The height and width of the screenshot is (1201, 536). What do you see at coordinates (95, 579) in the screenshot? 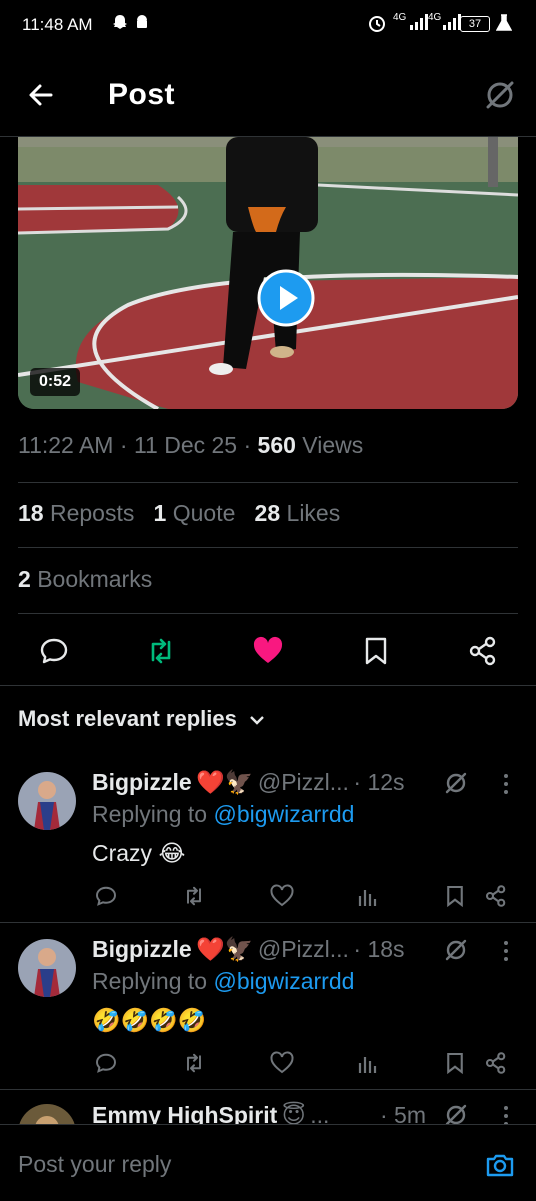
I see `bookmarks-label: Bookmarks` at bounding box center [95, 579].